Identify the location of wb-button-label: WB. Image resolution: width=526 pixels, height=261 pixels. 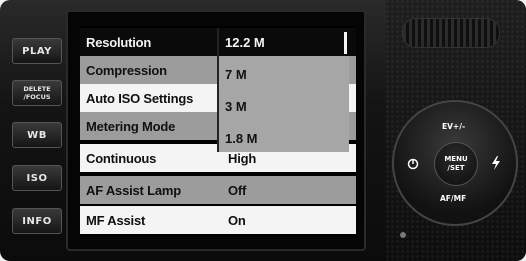
(37, 135).